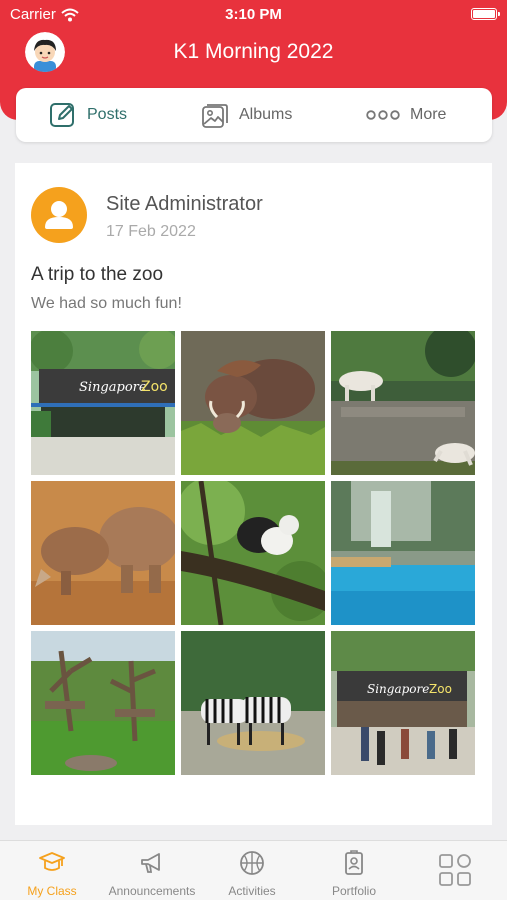 The height and width of the screenshot is (900, 507). Describe the element at coordinates (52, 891) in the screenshot. I see `nav-my-class-label: My Class` at that location.